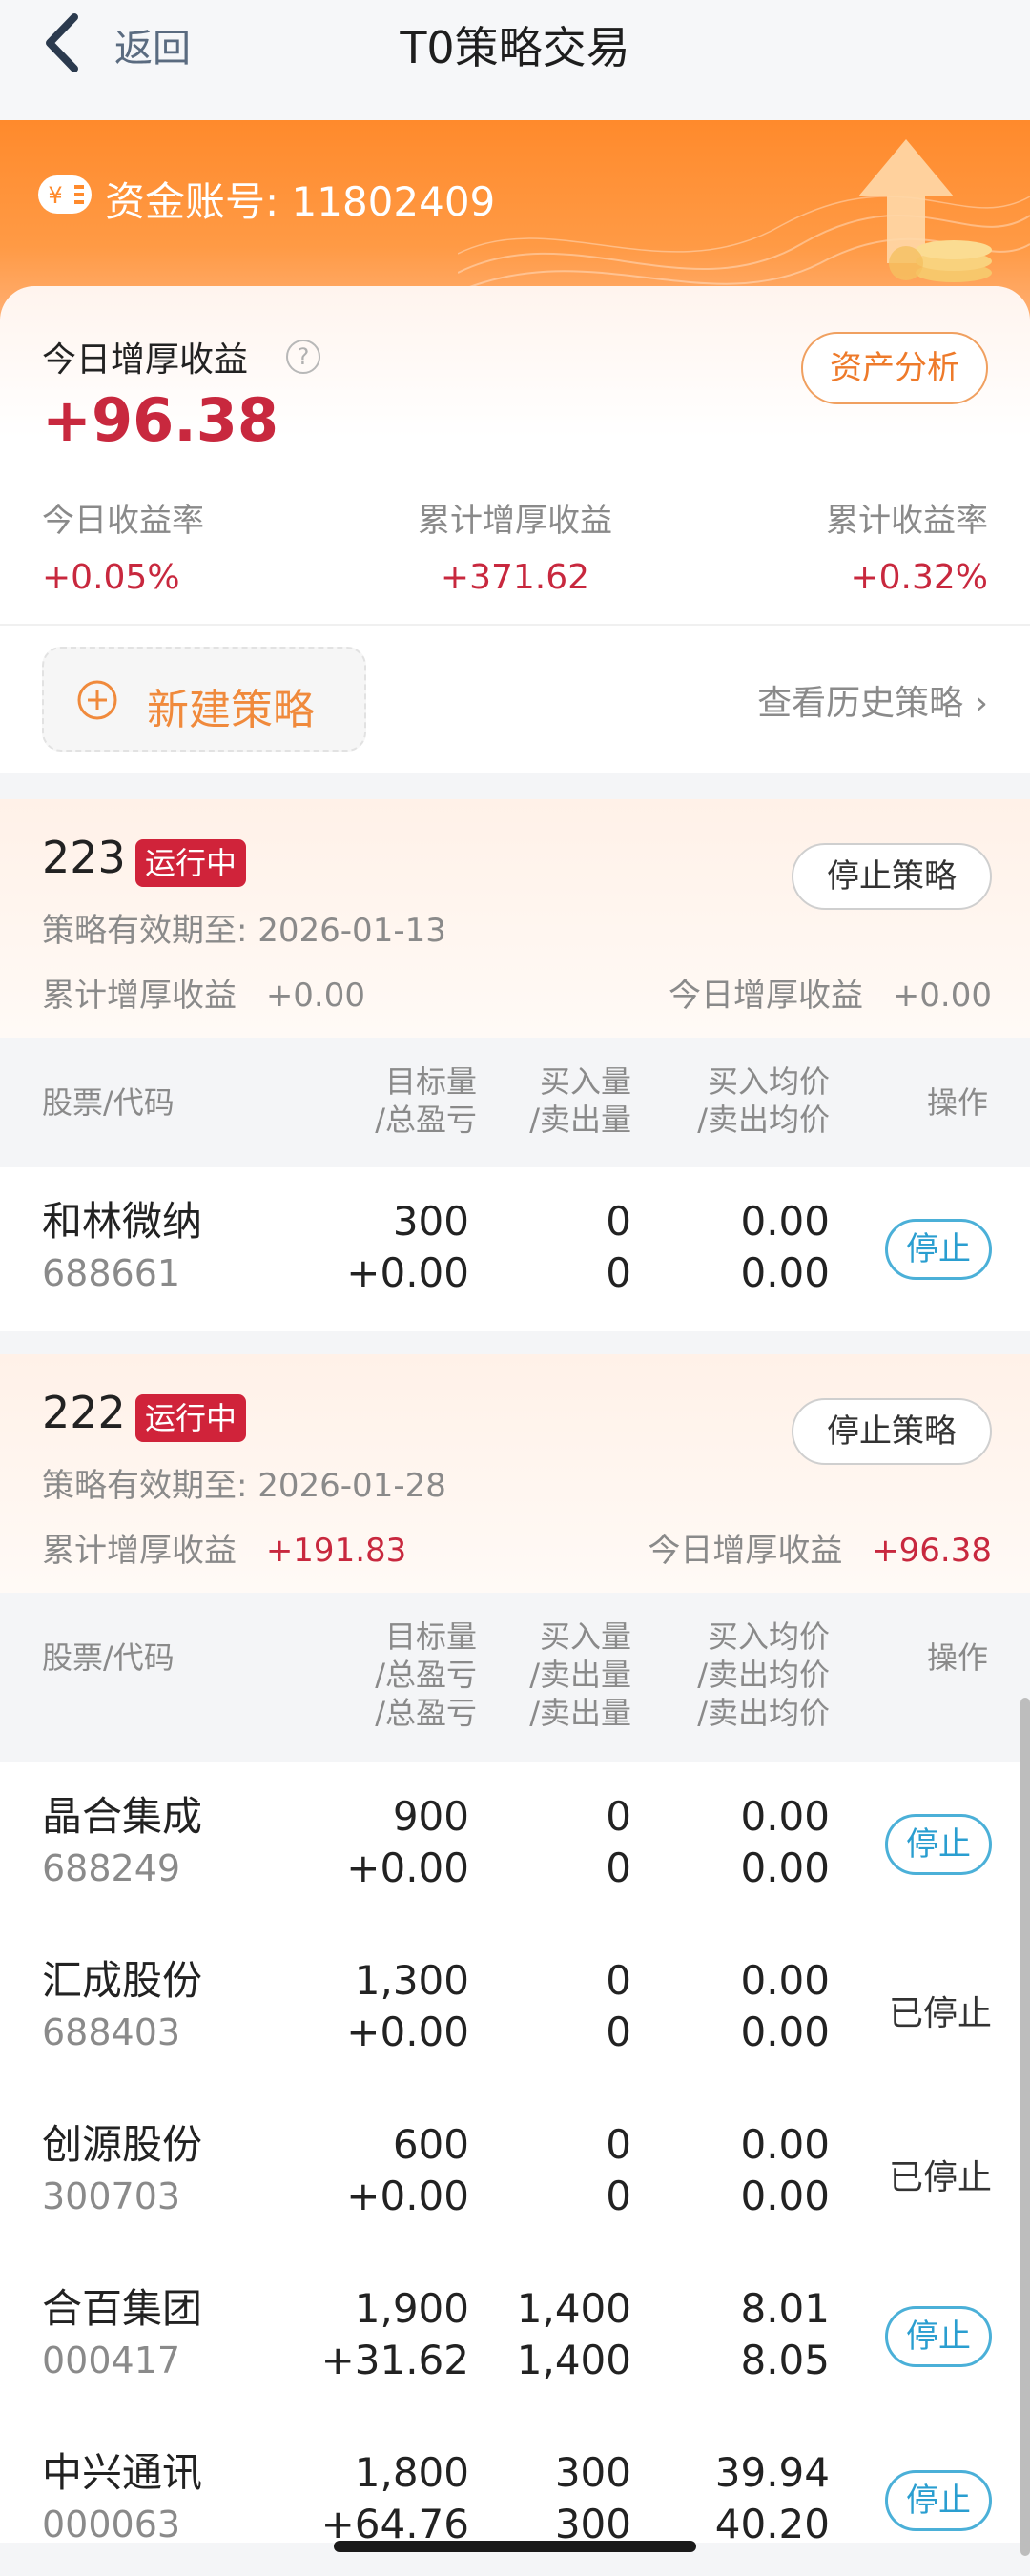 This screenshot has width=1030, height=2576. What do you see at coordinates (907, 545) in the screenshot?
I see `stat-cumulative-rate: 累计收益率 +0.32%` at bounding box center [907, 545].